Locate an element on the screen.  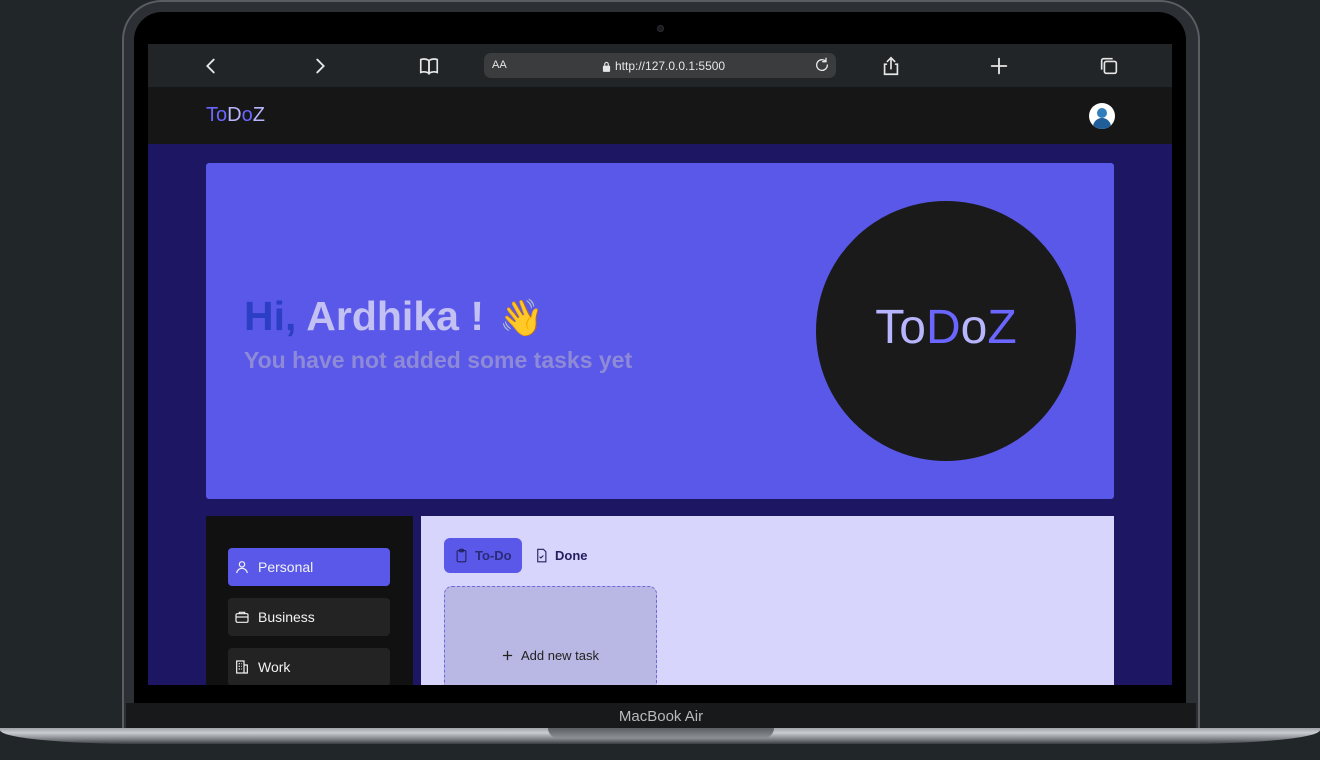
app-navbar: ToDoZ is located at coordinates (660, 115).